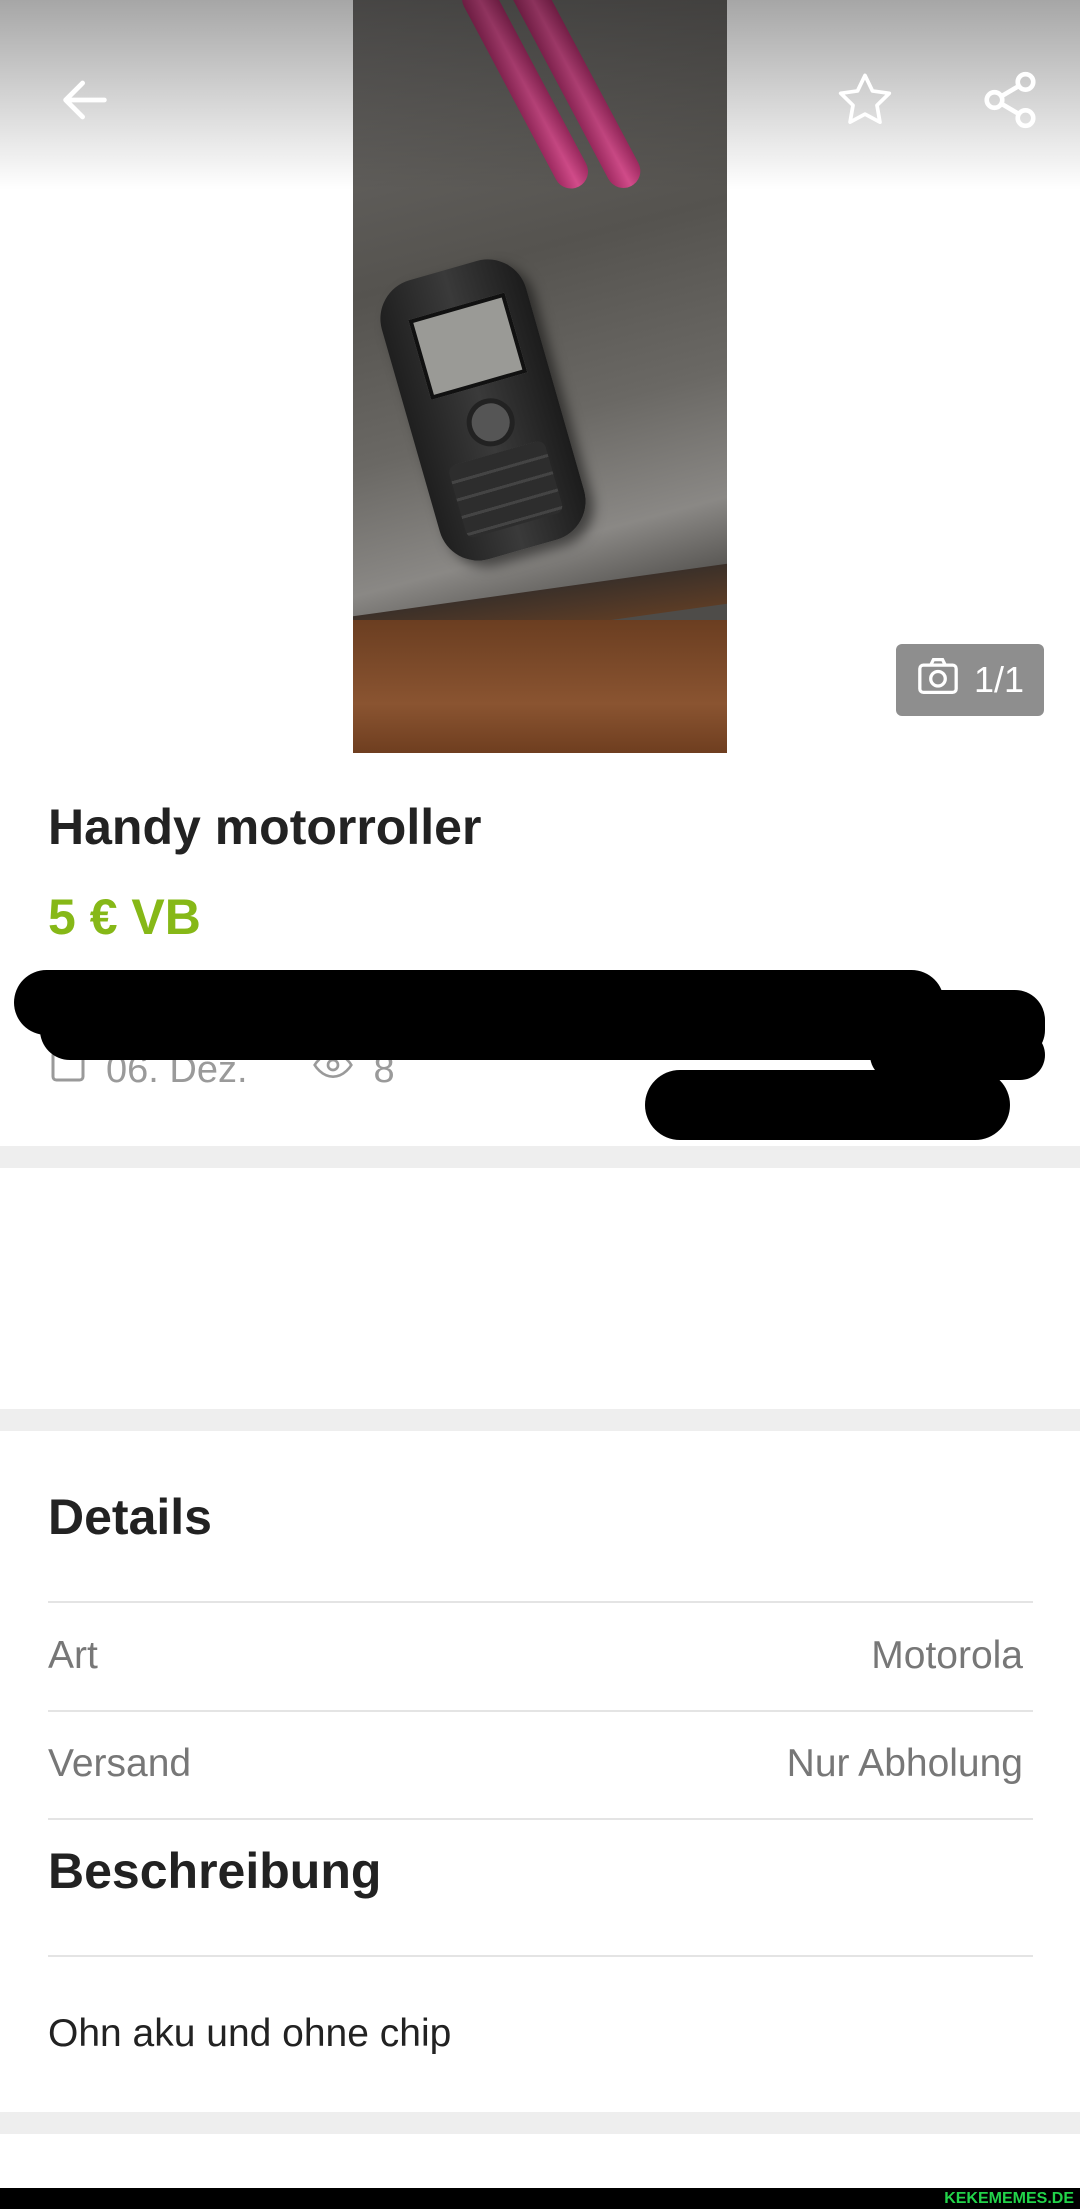  What do you see at coordinates (124, 917) in the screenshot?
I see `listing-price: 5 € VB` at bounding box center [124, 917].